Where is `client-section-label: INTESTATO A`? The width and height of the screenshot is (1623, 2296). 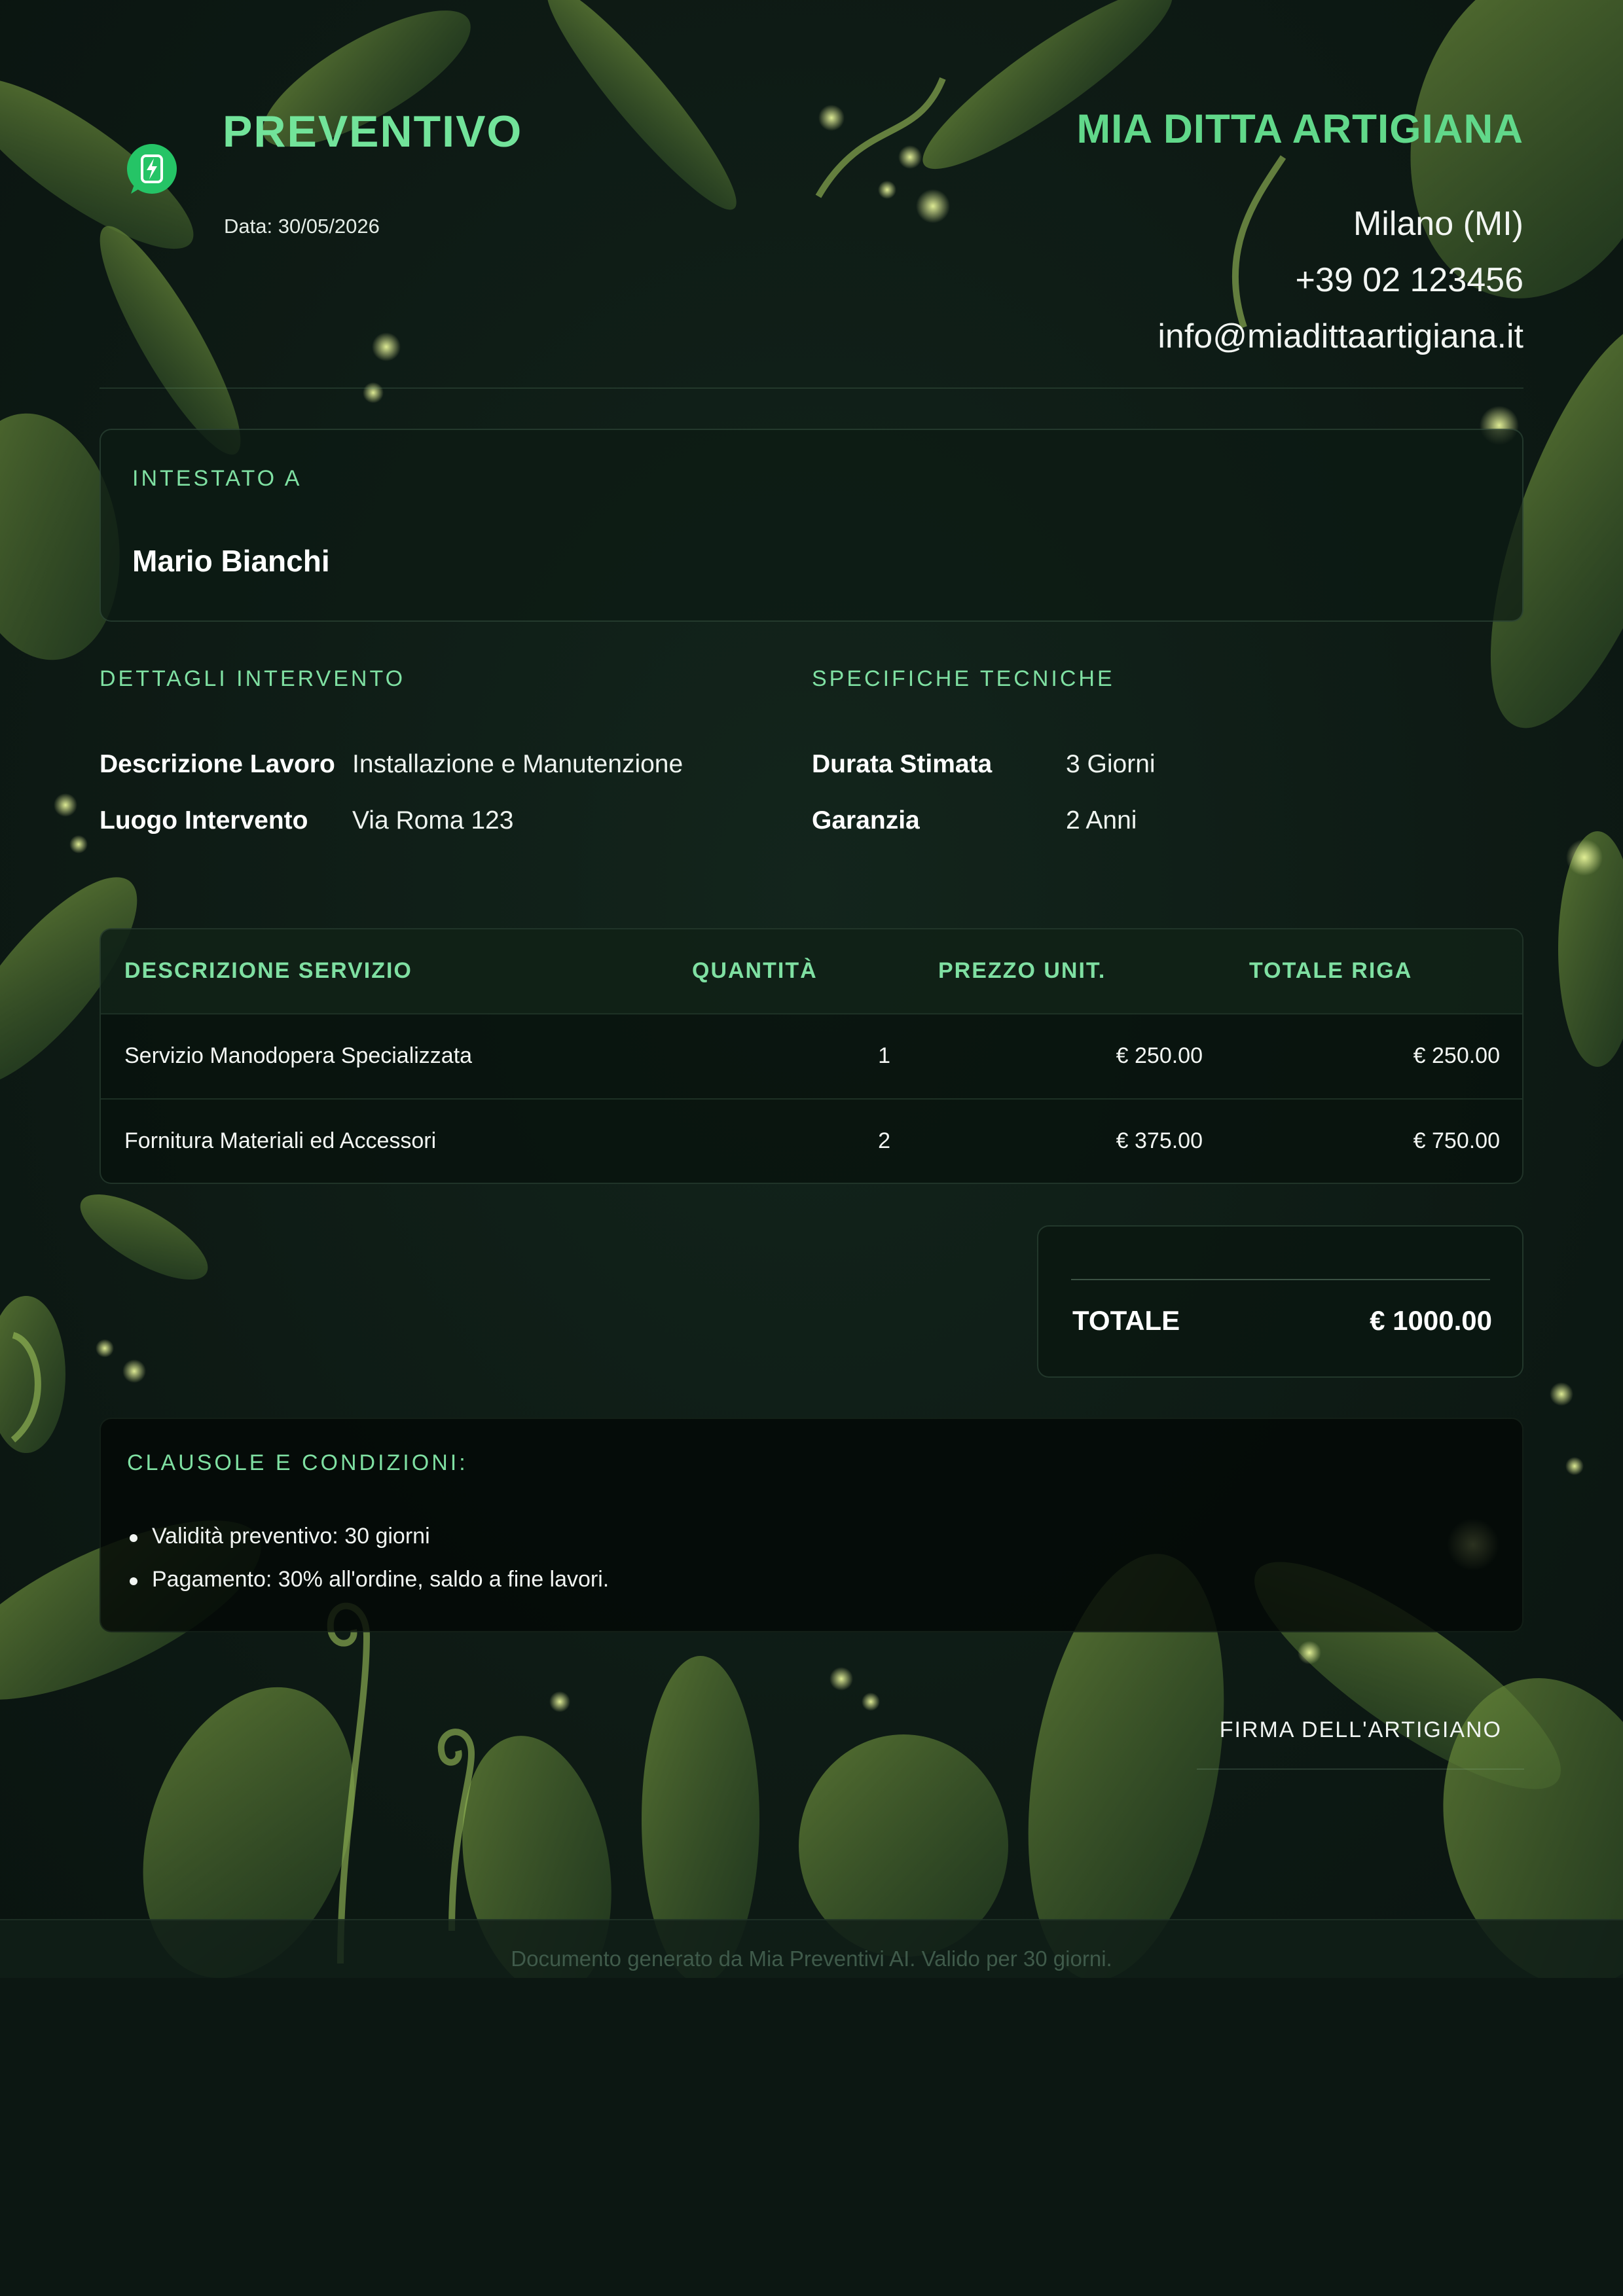
client-section-label: INTESTATO A is located at coordinates (217, 478).